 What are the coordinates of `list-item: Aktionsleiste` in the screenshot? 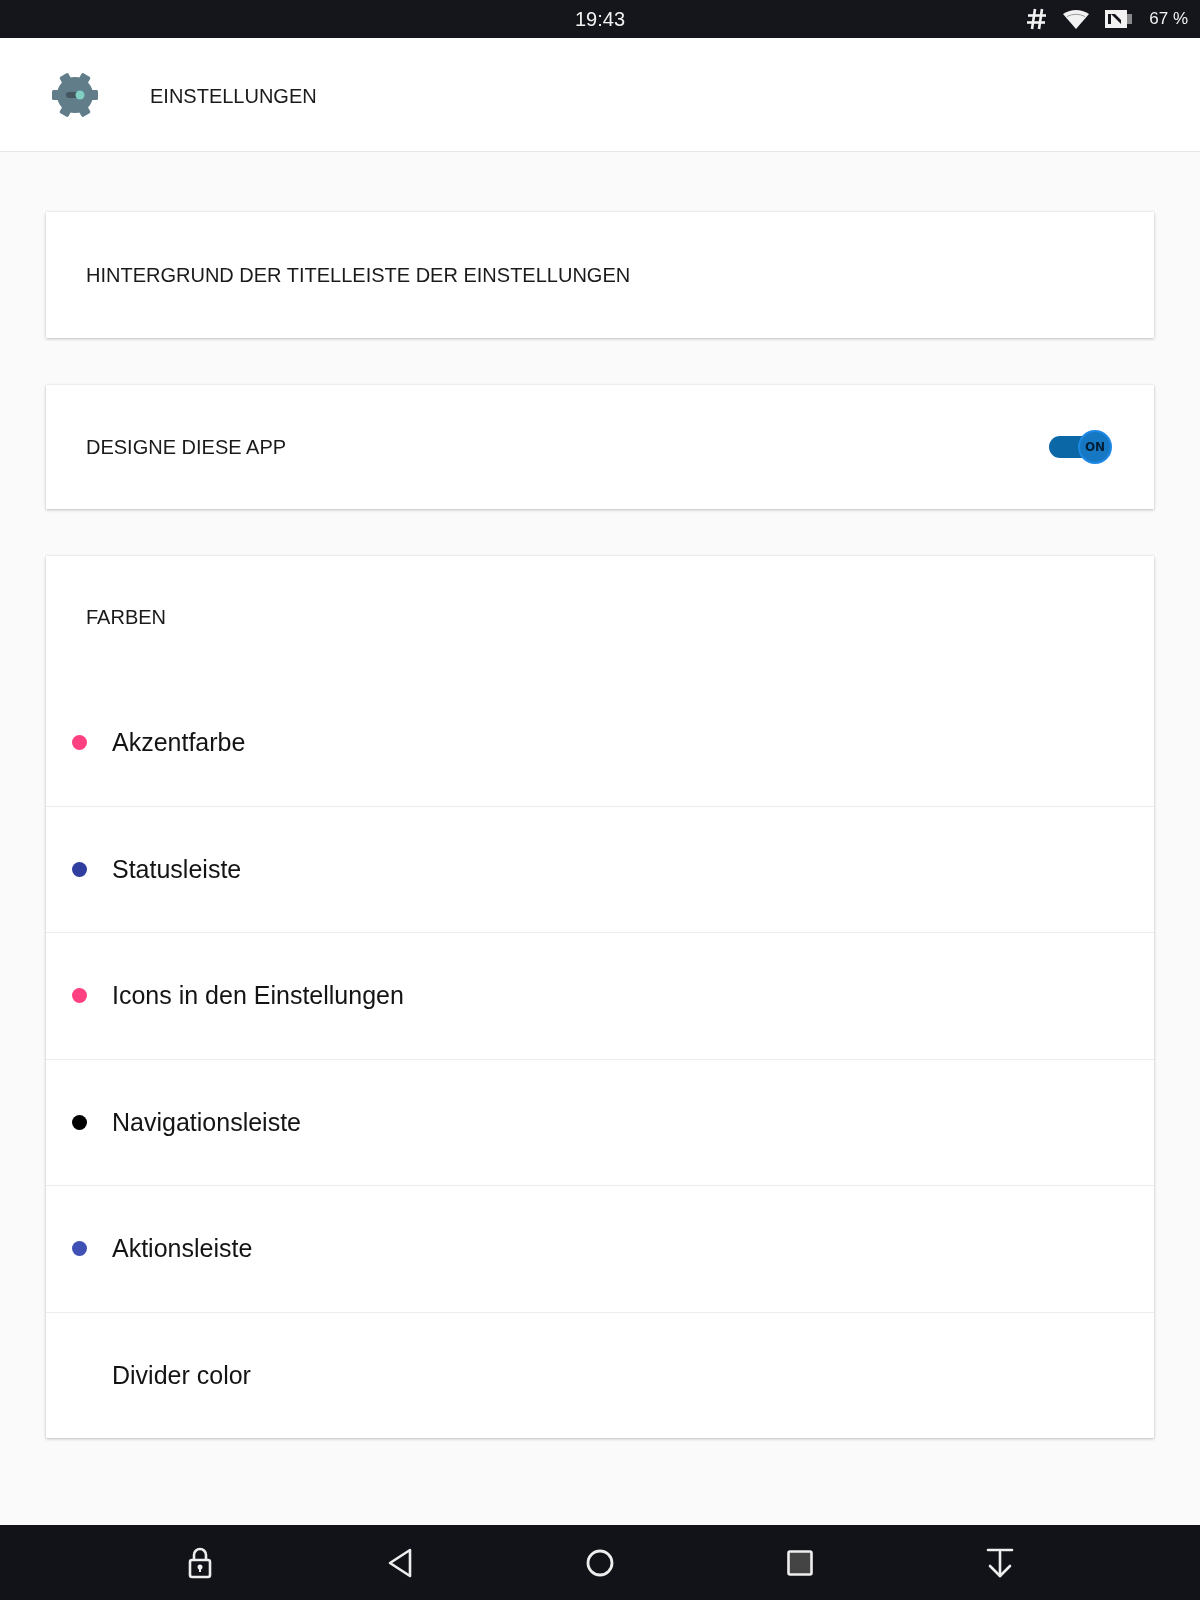 It's located at (600, 1248).